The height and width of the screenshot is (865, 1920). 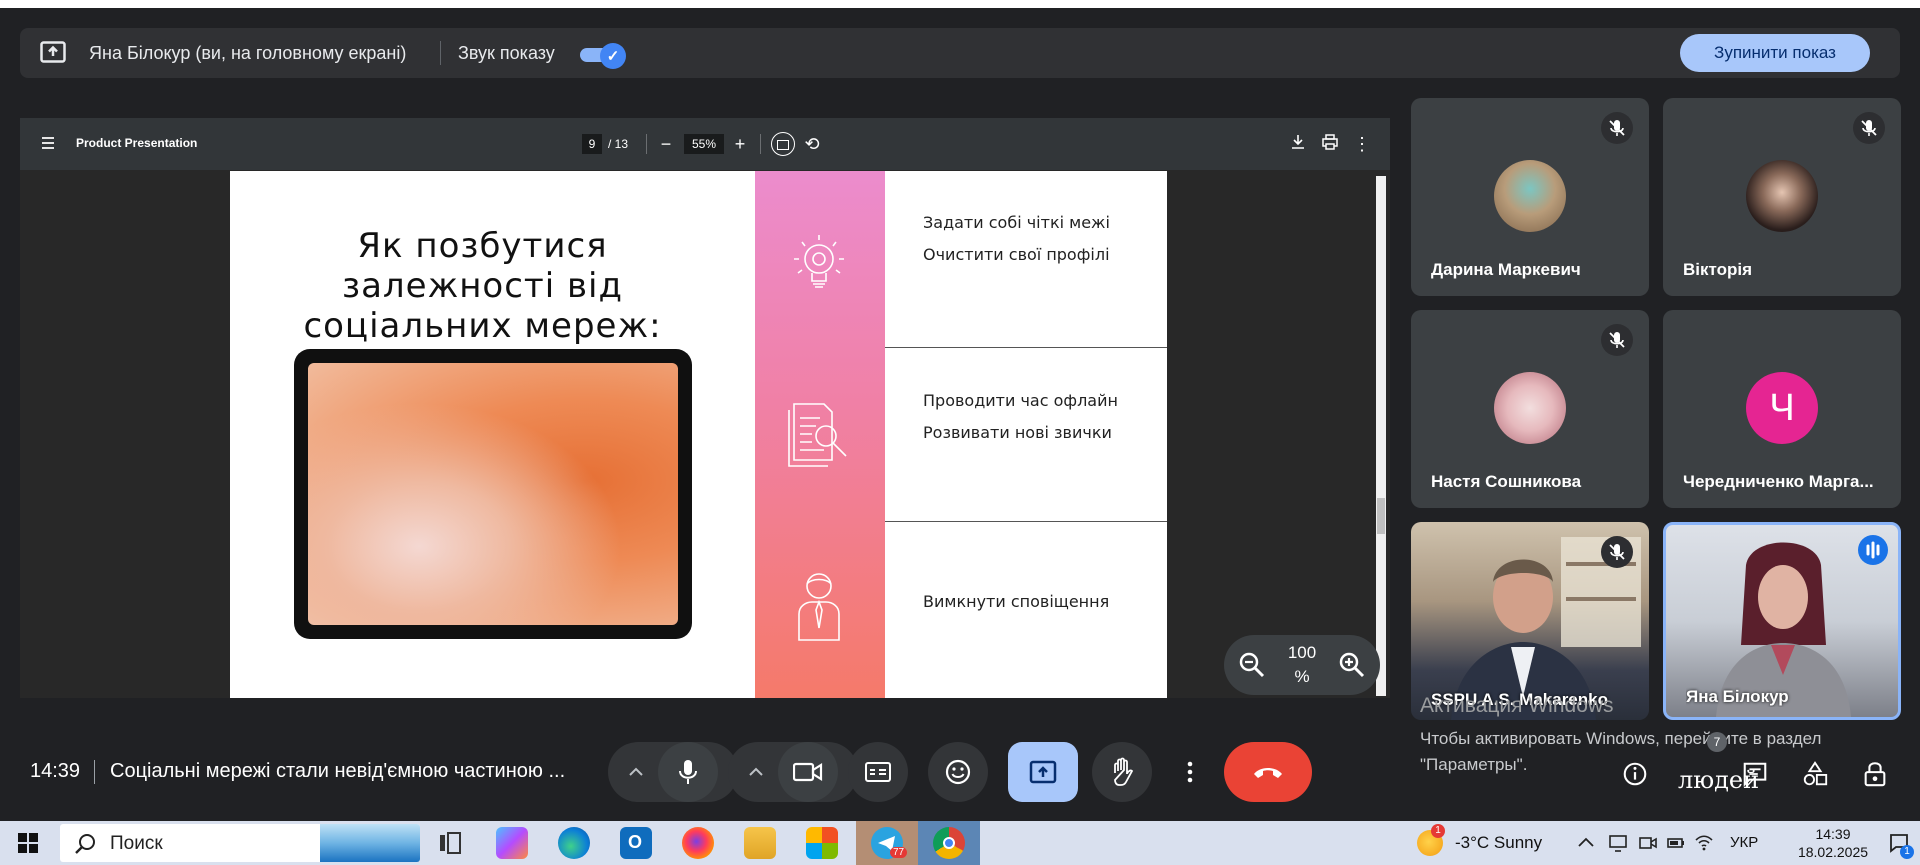 I want to click on zoom-out-icon, so click(x=1252, y=665).